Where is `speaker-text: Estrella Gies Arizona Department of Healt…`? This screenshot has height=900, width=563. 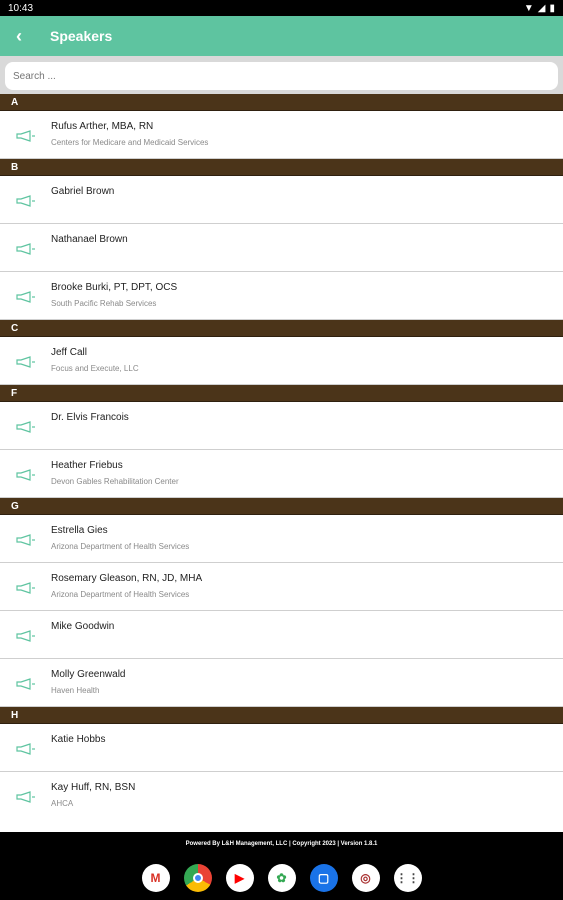
speaker-text: Estrella Gies Arizona Department of Healt… is located at coordinates (120, 533).